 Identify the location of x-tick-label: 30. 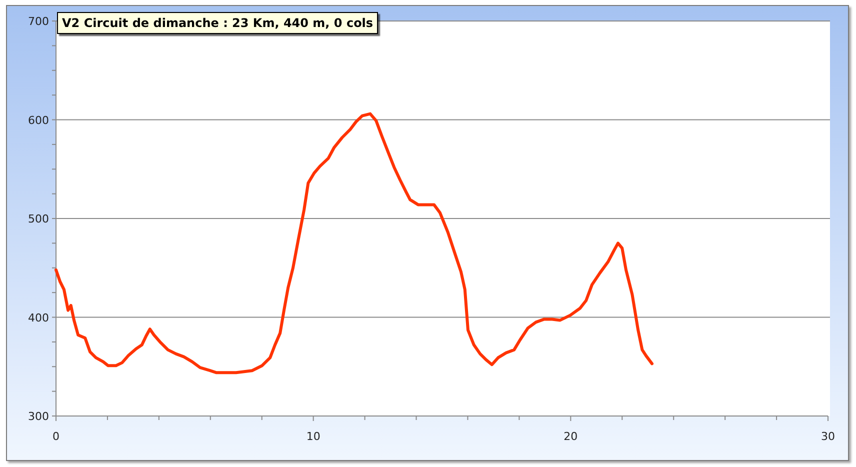
(828, 436).